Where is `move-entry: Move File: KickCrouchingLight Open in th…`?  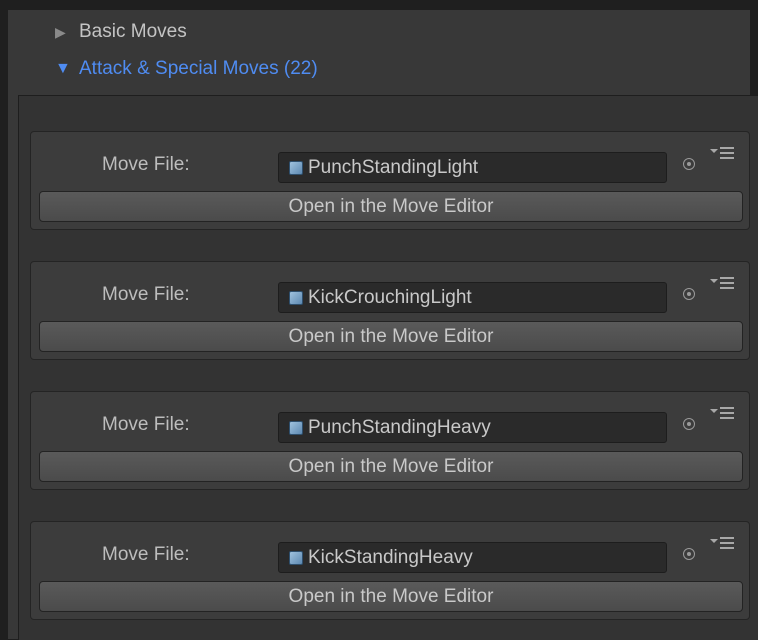
move-entry: Move File: KickCrouchingLight Open in th… is located at coordinates (390, 310).